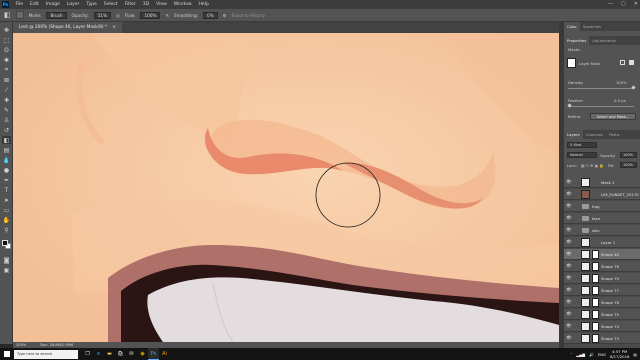 This screenshot has width=640, height=360. What do you see at coordinates (6, 130) in the screenshot?
I see `history-brush-tool-icon: ↺` at bounding box center [6, 130].